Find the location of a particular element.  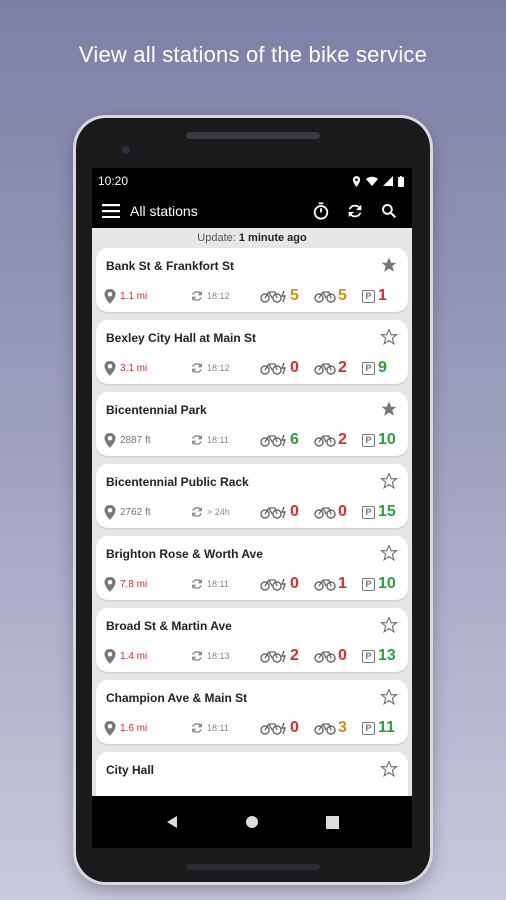

station-stats: 1.4 mi 18:13 2 0 P 13 is located at coordinates (252, 656).